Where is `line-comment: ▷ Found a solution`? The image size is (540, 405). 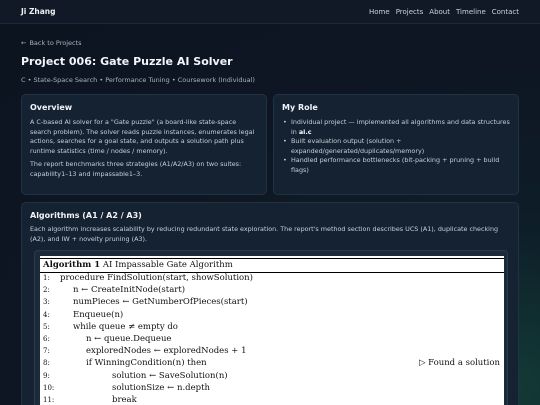
line-comment: ▷ Found a solution is located at coordinates (459, 363).